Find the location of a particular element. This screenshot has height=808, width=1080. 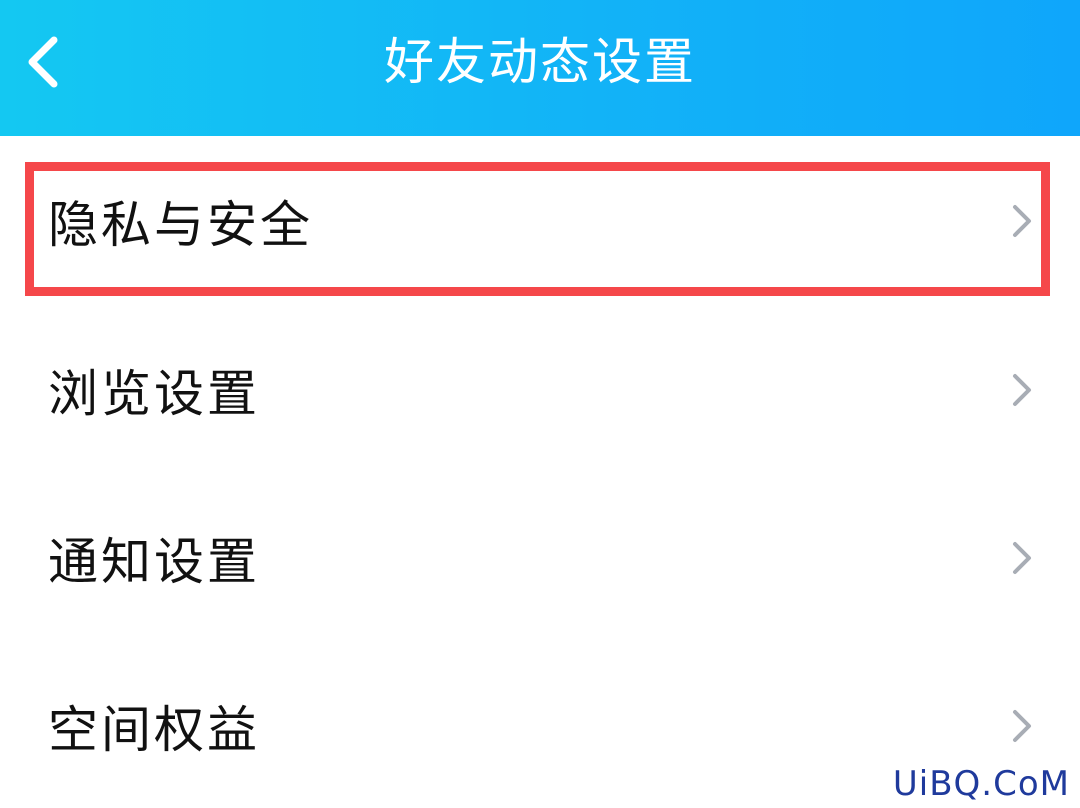

page-title: 好友动态设置 is located at coordinates (540, 62).